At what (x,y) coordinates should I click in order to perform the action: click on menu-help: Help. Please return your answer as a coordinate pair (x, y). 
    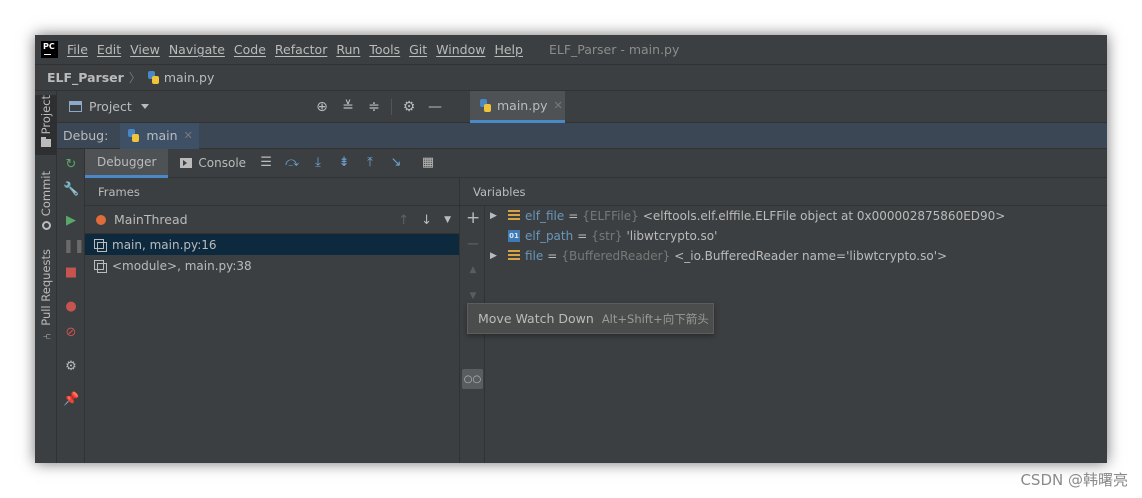
    Looking at the image, I should click on (508, 49).